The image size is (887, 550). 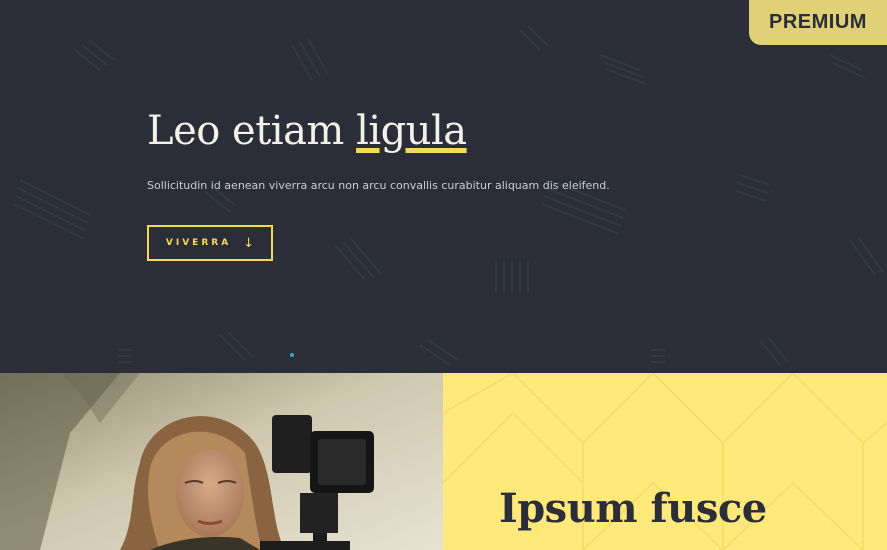 I want to click on arrow-down-icon: ↓, so click(x=249, y=243).